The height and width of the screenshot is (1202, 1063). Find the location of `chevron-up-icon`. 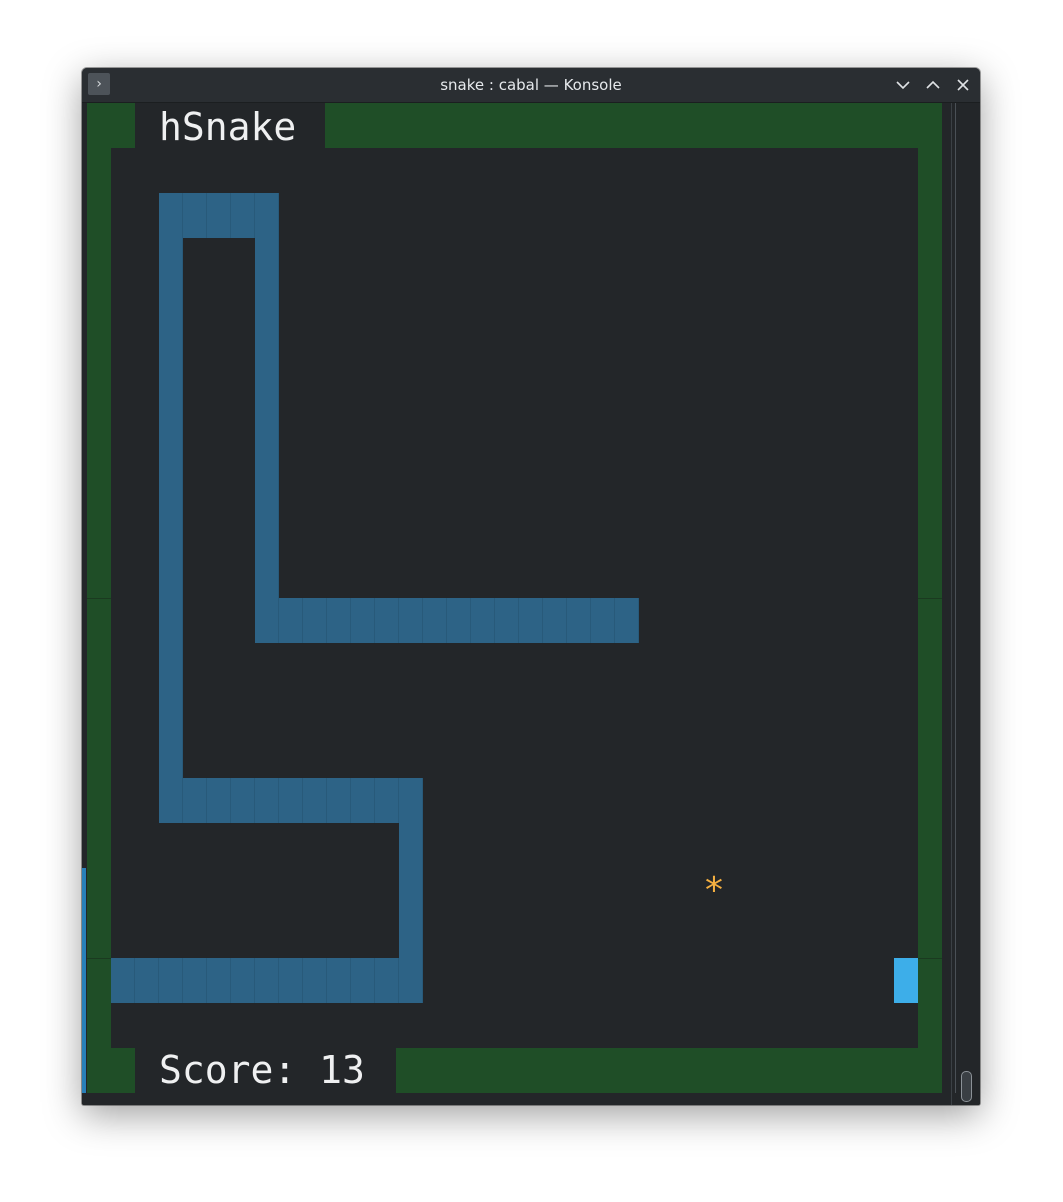

chevron-up-icon is located at coordinates (933, 84).